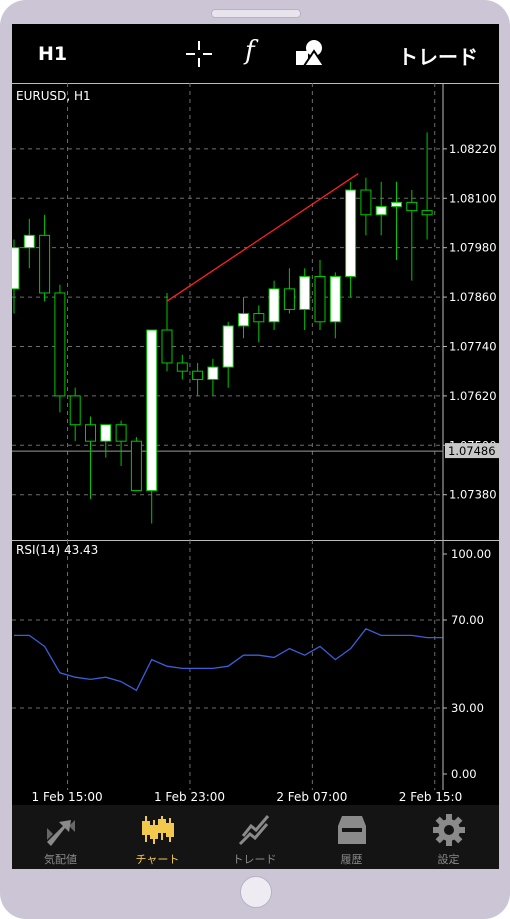 This screenshot has height=919, width=510. I want to click on price-tick-label: 1.08100, so click(473, 198).